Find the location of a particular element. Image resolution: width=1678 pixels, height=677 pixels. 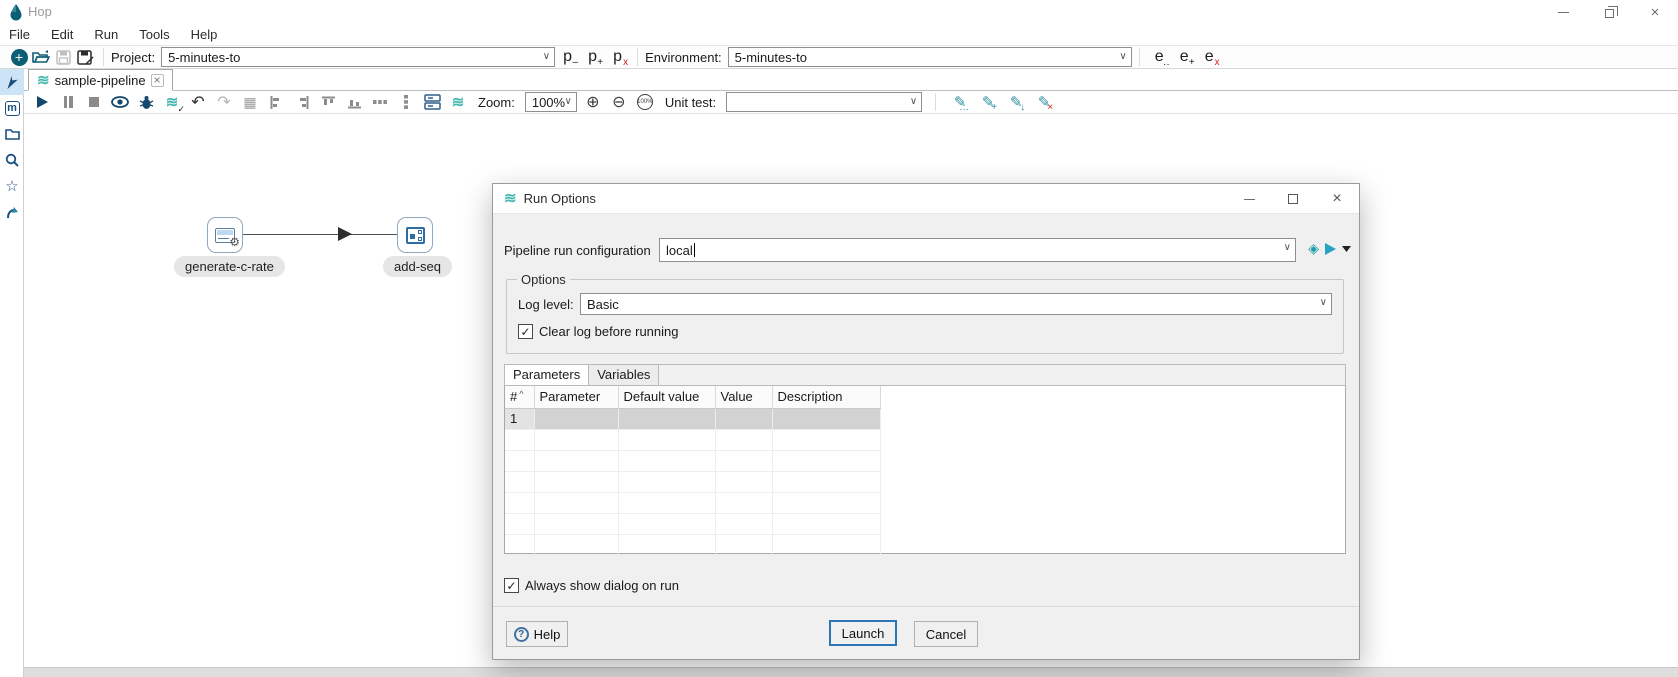

cancel-button: Cancel is located at coordinates (946, 634).